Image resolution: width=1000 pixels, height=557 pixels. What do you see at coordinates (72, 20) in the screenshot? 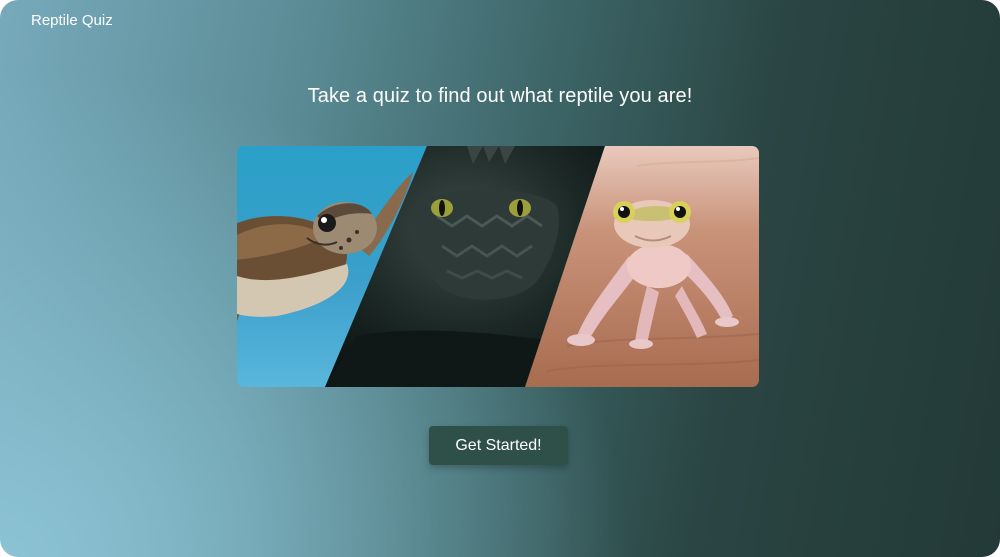
I see `app-title: Reptile Quiz` at bounding box center [72, 20].